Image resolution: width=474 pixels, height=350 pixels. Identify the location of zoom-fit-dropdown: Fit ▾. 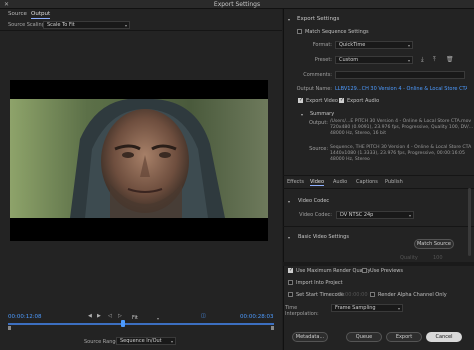
(145, 318).